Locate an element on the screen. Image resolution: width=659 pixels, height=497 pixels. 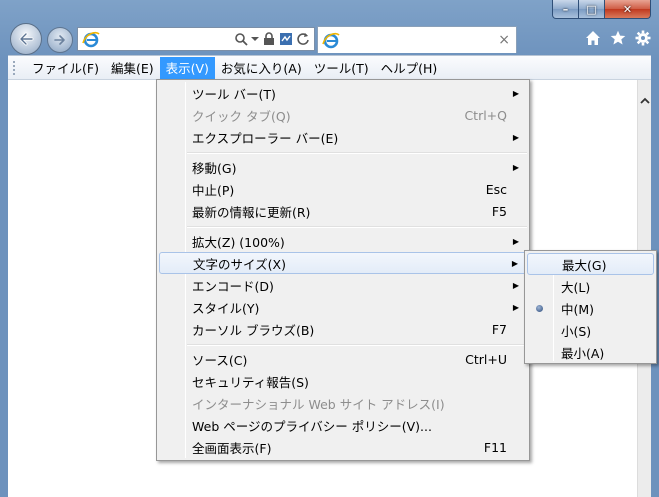
menu-edit: 編集(E) is located at coordinates (132, 68).